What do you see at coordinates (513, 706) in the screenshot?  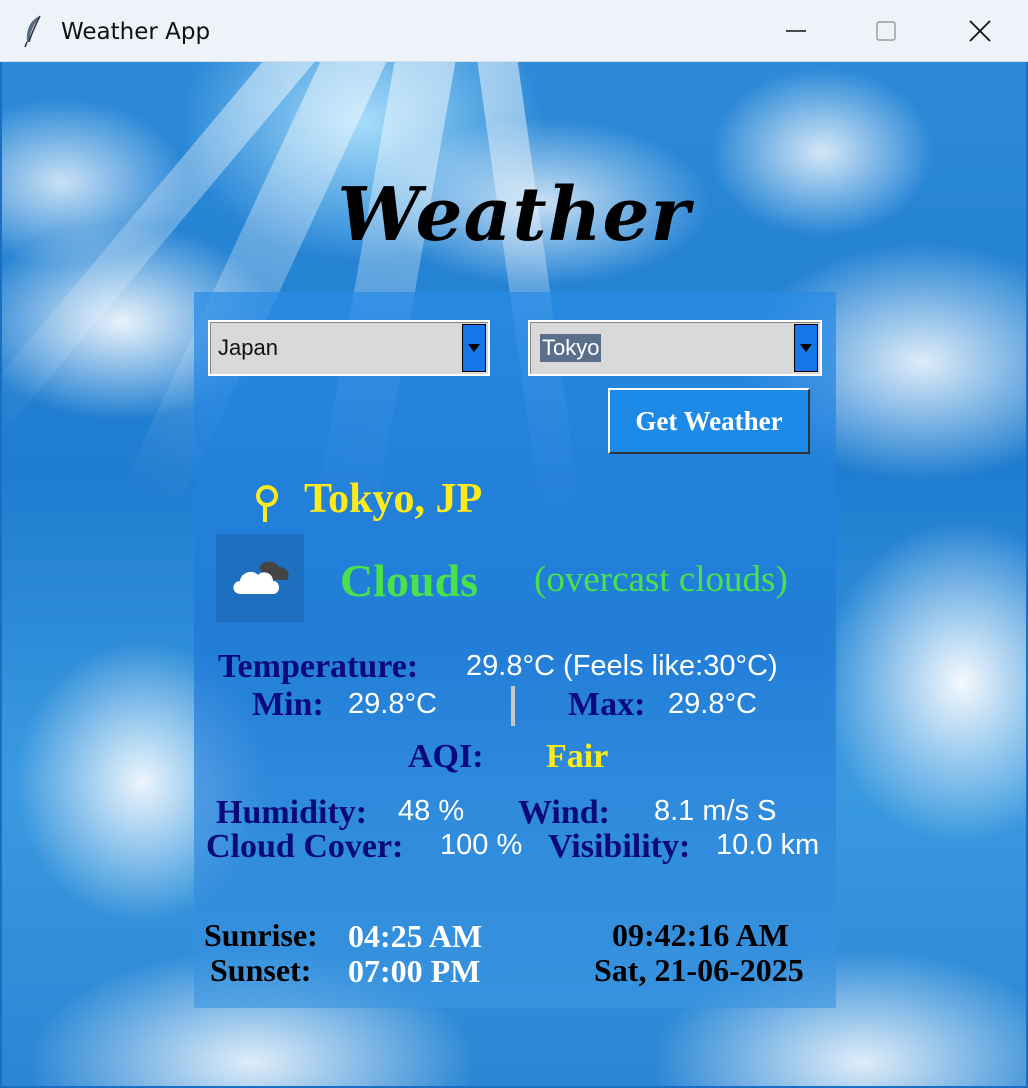 I see `min-max-divider` at bounding box center [513, 706].